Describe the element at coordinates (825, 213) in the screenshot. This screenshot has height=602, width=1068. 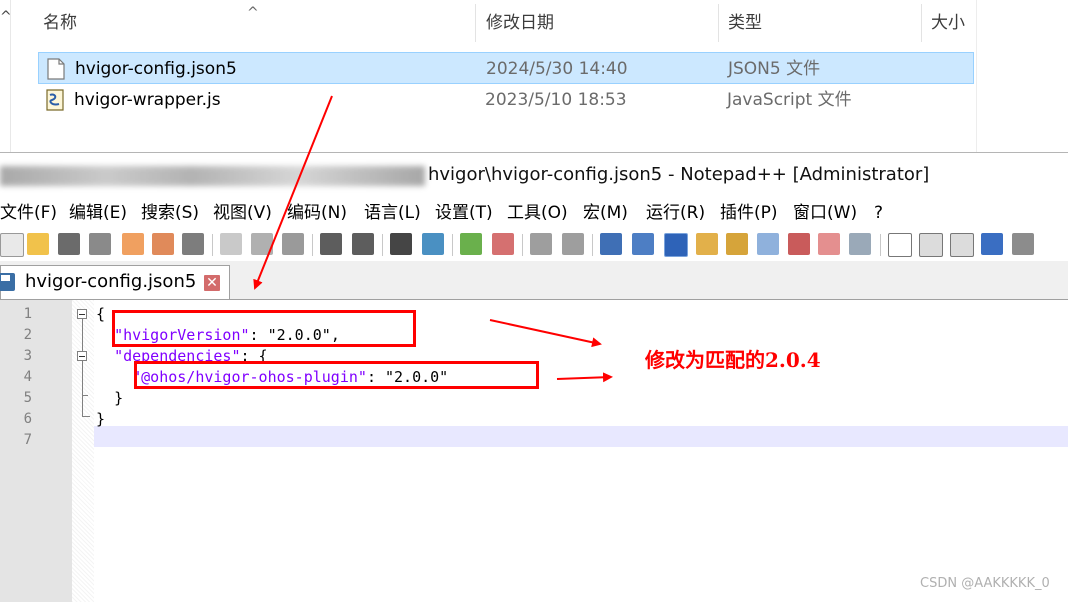
I see `menu-window: 窗口(W)` at that location.